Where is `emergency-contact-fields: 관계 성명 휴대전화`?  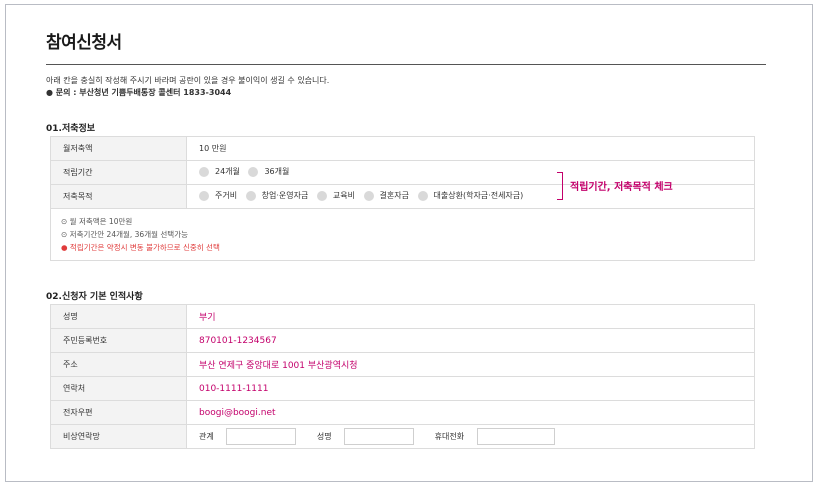 emergency-contact-fields: 관계 성명 휴대전화 is located at coordinates (470, 436).